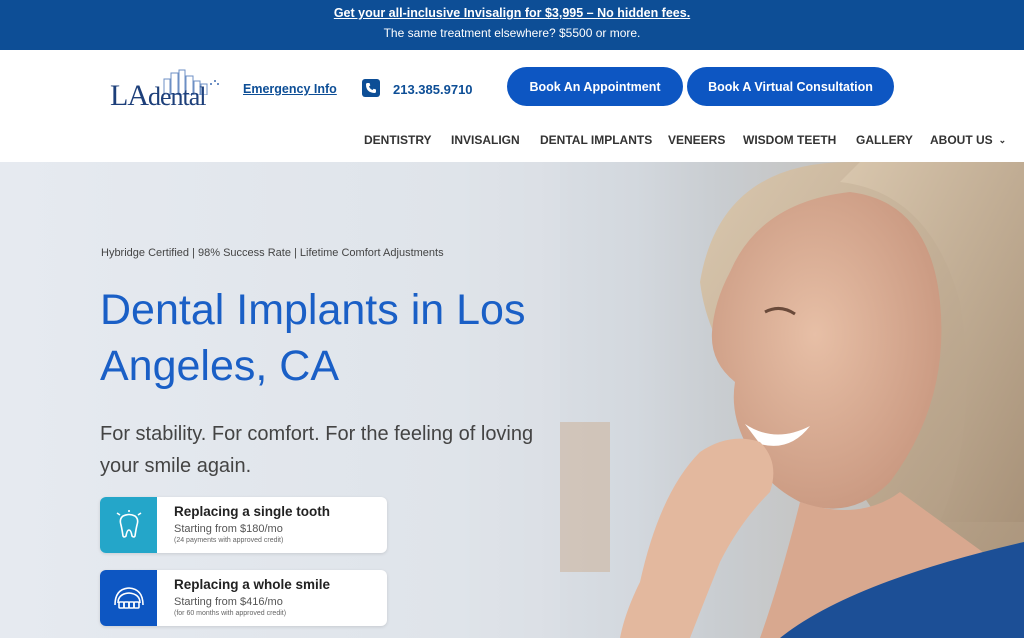 The height and width of the screenshot is (638, 1024). Describe the element at coordinates (252, 584) in the screenshot. I see `whole-smile-title: Replacing a whole smile` at that location.